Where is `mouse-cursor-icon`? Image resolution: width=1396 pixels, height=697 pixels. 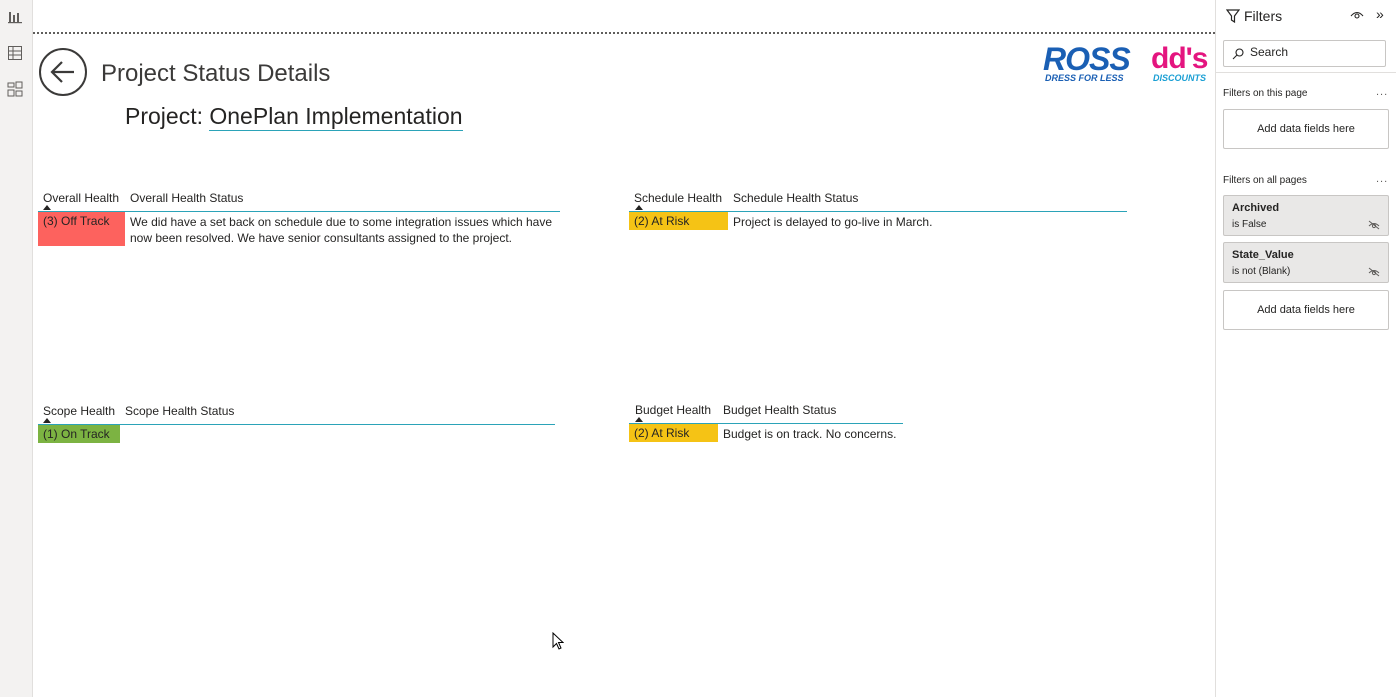
mouse-cursor-icon is located at coordinates (558, 643).